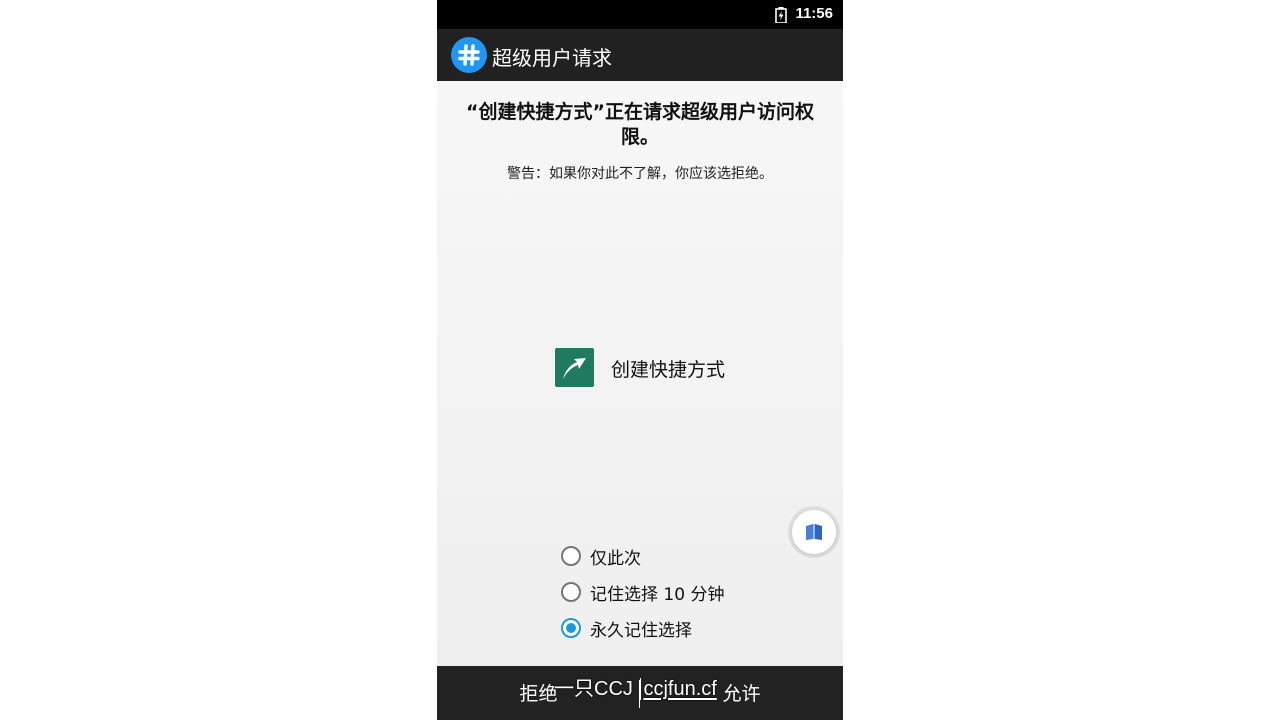  I want to click on option-label: 永久记住选择, so click(641, 631).